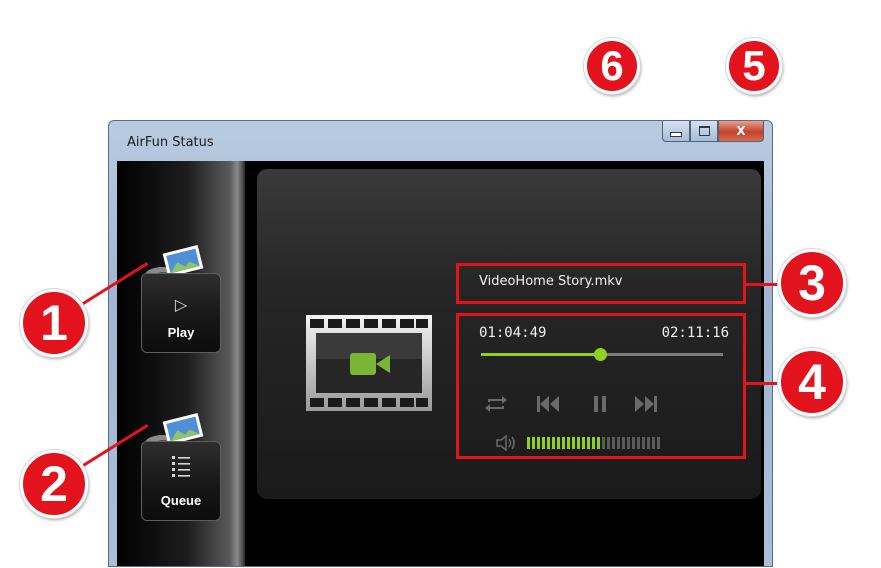  What do you see at coordinates (181, 363) in the screenshot?
I see `sidebar: ▷ Play Queue` at bounding box center [181, 363].